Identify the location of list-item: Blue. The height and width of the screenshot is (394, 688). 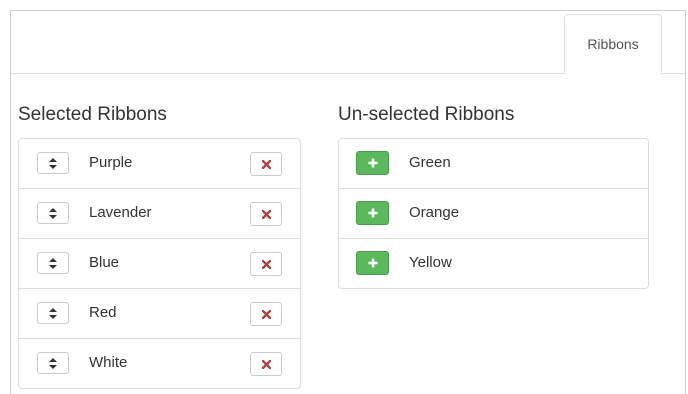
(159, 263).